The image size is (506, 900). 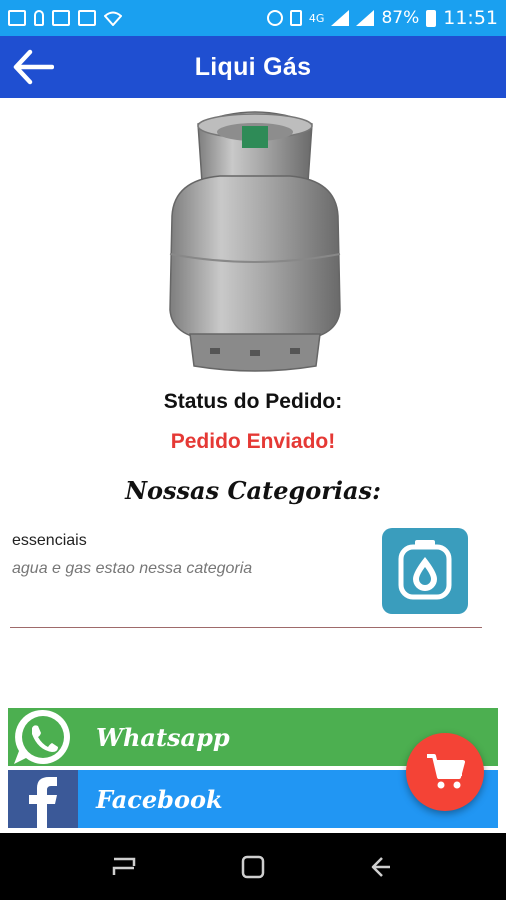 I want to click on app-bar: Liqui Gás, so click(x=253, y=67).